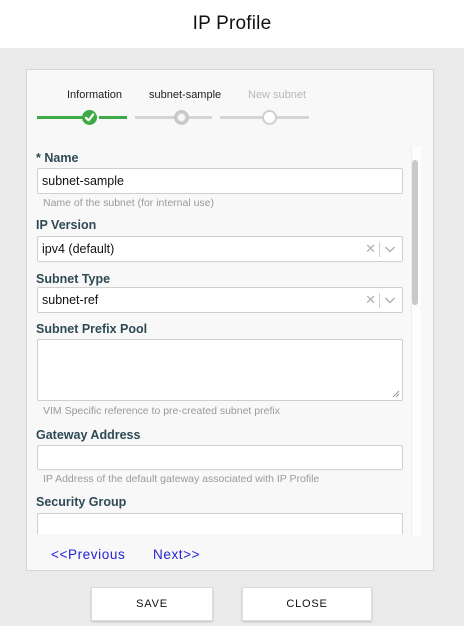  Describe the element at coordinates (61, 158) in the screenshot. I see `name-label-text: Name` at that location.